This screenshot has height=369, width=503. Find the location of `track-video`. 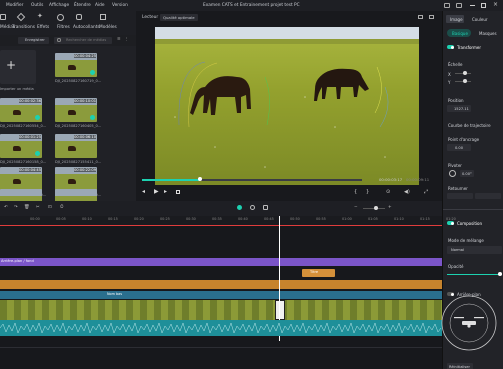

track-video is located at coordinates (221, 310).